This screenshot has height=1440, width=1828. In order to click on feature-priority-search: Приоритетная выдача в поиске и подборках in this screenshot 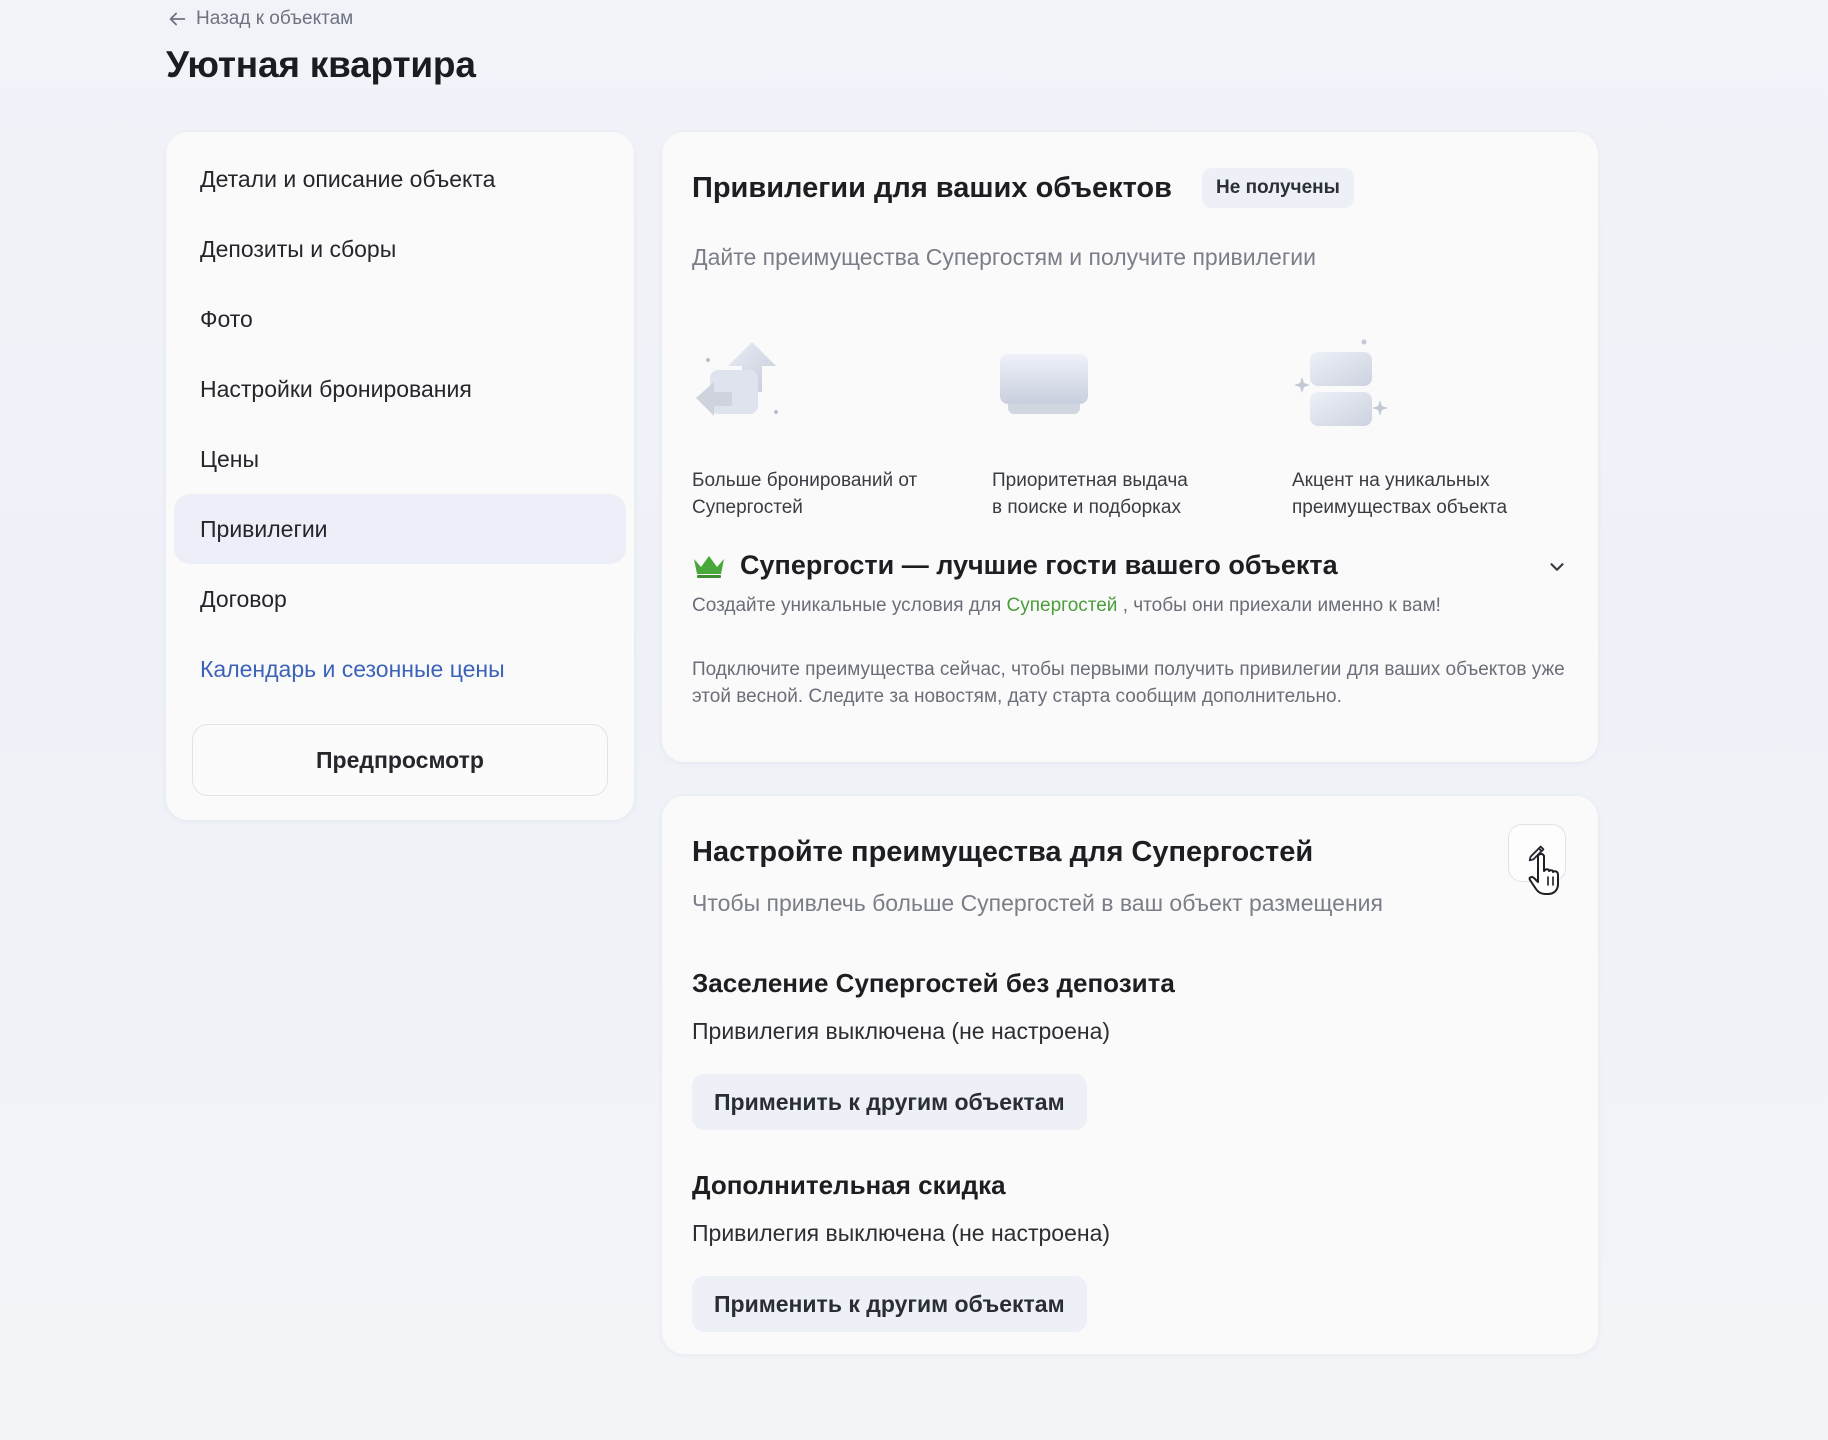, I will do `click(1132, 426)`.